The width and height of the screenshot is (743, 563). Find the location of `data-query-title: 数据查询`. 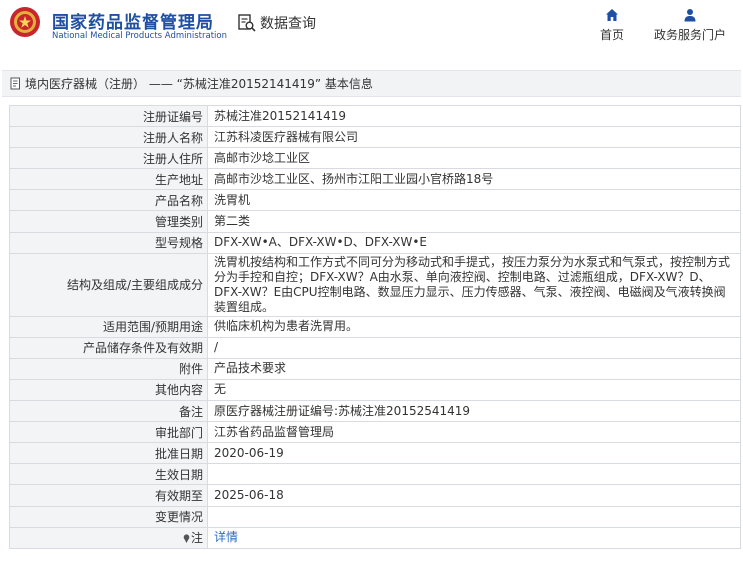

data-query-title: 数据查询 is located at coordinates (276, 23).